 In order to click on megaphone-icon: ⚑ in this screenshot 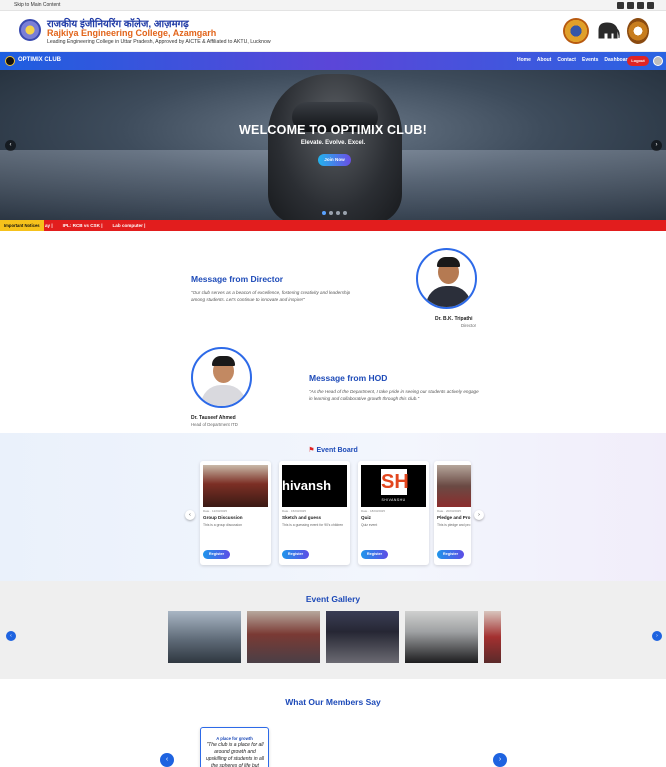, I will do `click(311, 450)`.